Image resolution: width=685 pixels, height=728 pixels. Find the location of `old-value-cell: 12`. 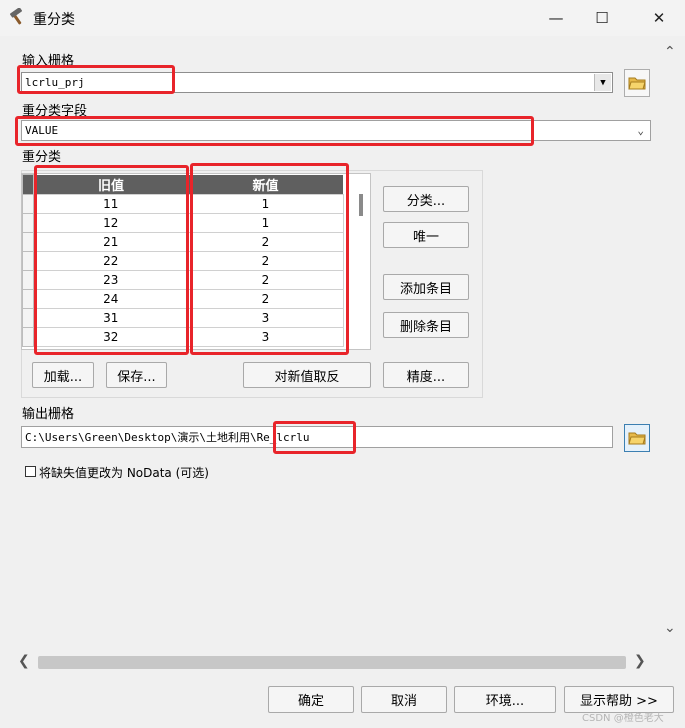

old-value-cell: 12 is located at coordinates (111, 222).